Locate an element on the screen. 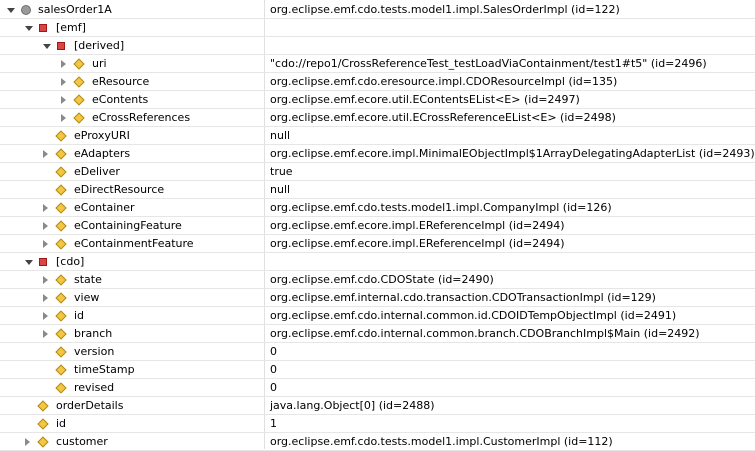 The image size is (755, 451). tree-row: revised 0 is located at coordinates (377, 388).